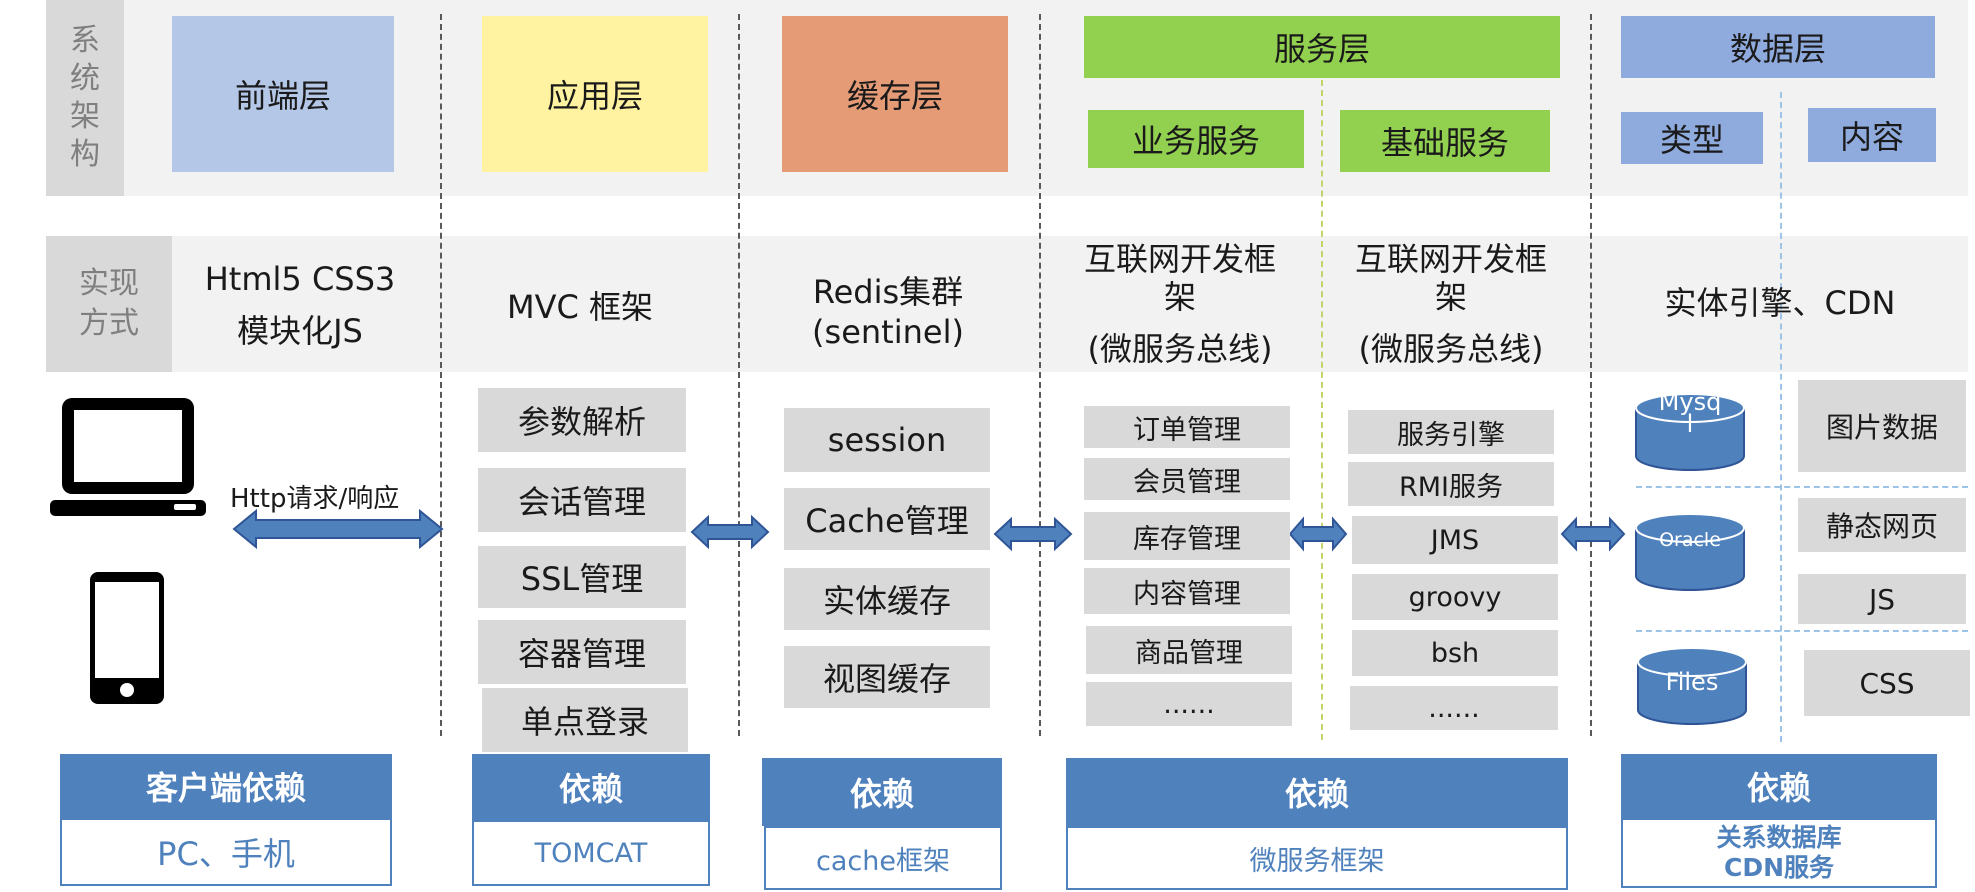  I want to click on files-storage: Files, so click(1692, 686).